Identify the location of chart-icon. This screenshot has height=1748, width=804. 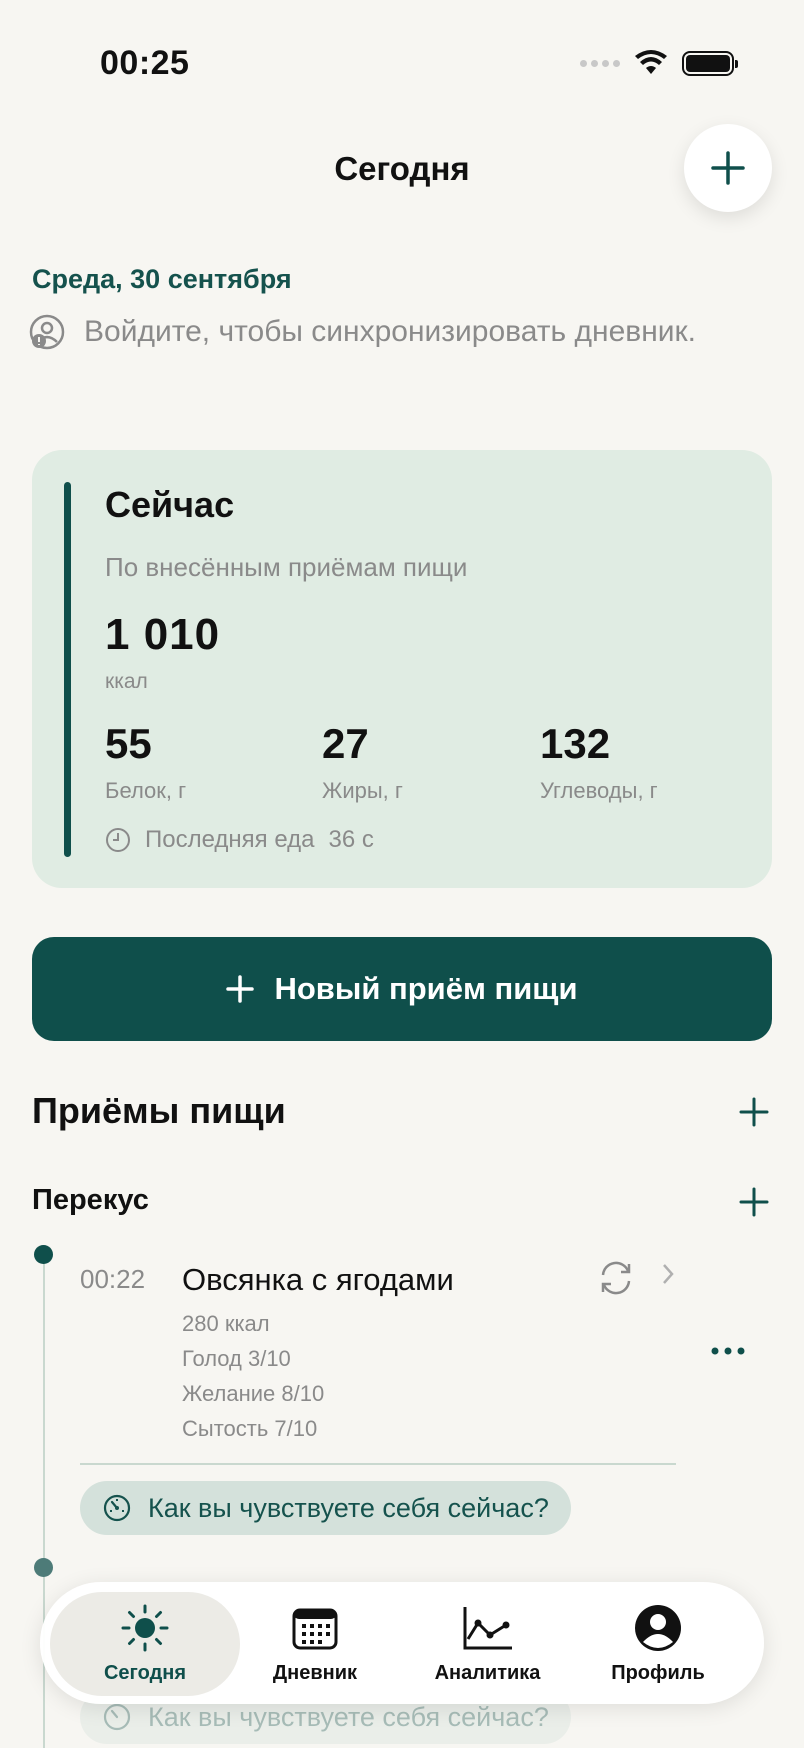
(487, 1628).